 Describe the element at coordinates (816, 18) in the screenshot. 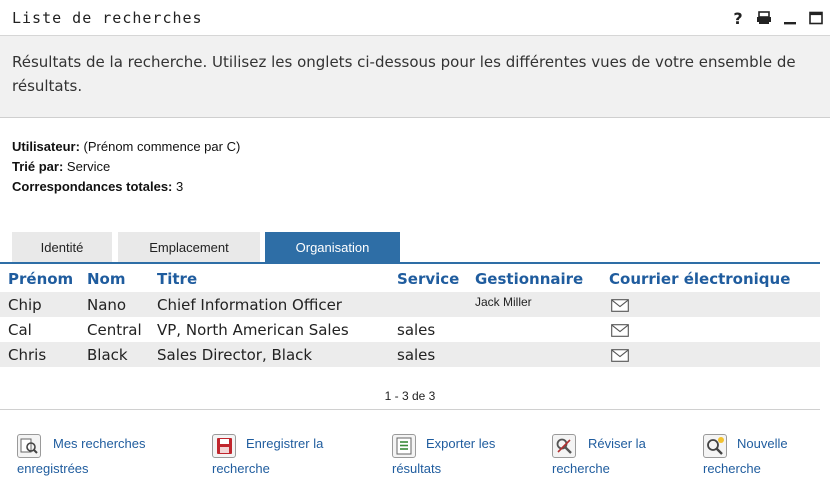

I see `maximize-icon` at that location.